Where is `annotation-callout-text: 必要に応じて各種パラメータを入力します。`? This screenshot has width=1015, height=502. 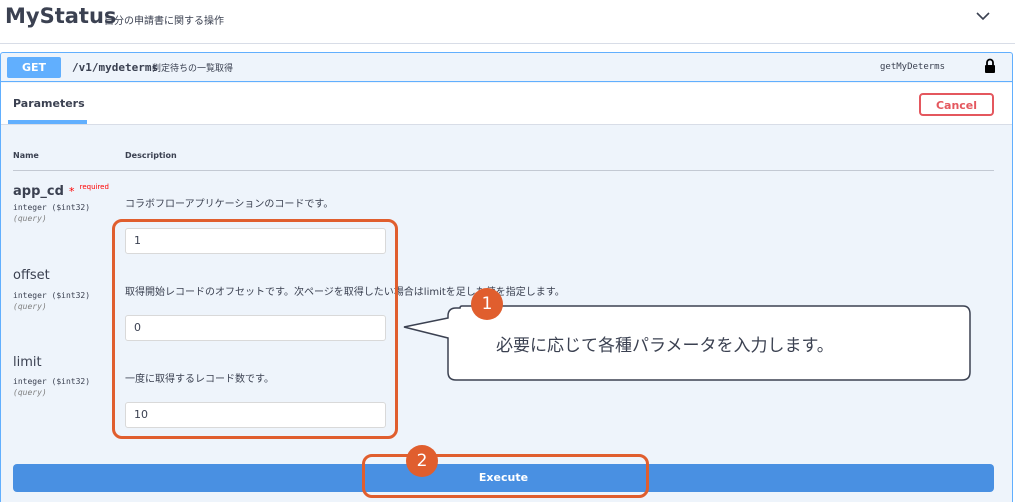
annotation-callout-text: 必要に応じて各種パラメータを入力します。 is located at coordinates (665, 346).